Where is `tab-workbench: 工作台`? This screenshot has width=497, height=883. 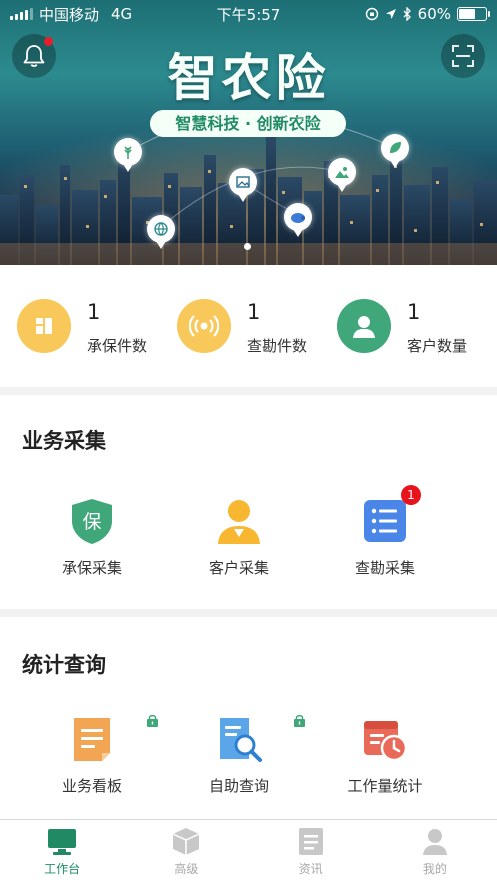
tab-workbench: 工作台 is located at coordinates (62, 851).